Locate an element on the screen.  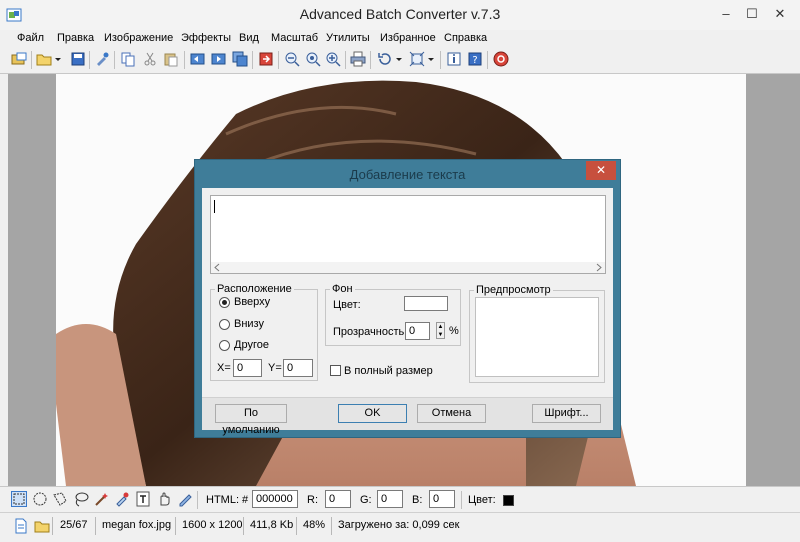
open-folder-icon is located at coordinates (44, 59).